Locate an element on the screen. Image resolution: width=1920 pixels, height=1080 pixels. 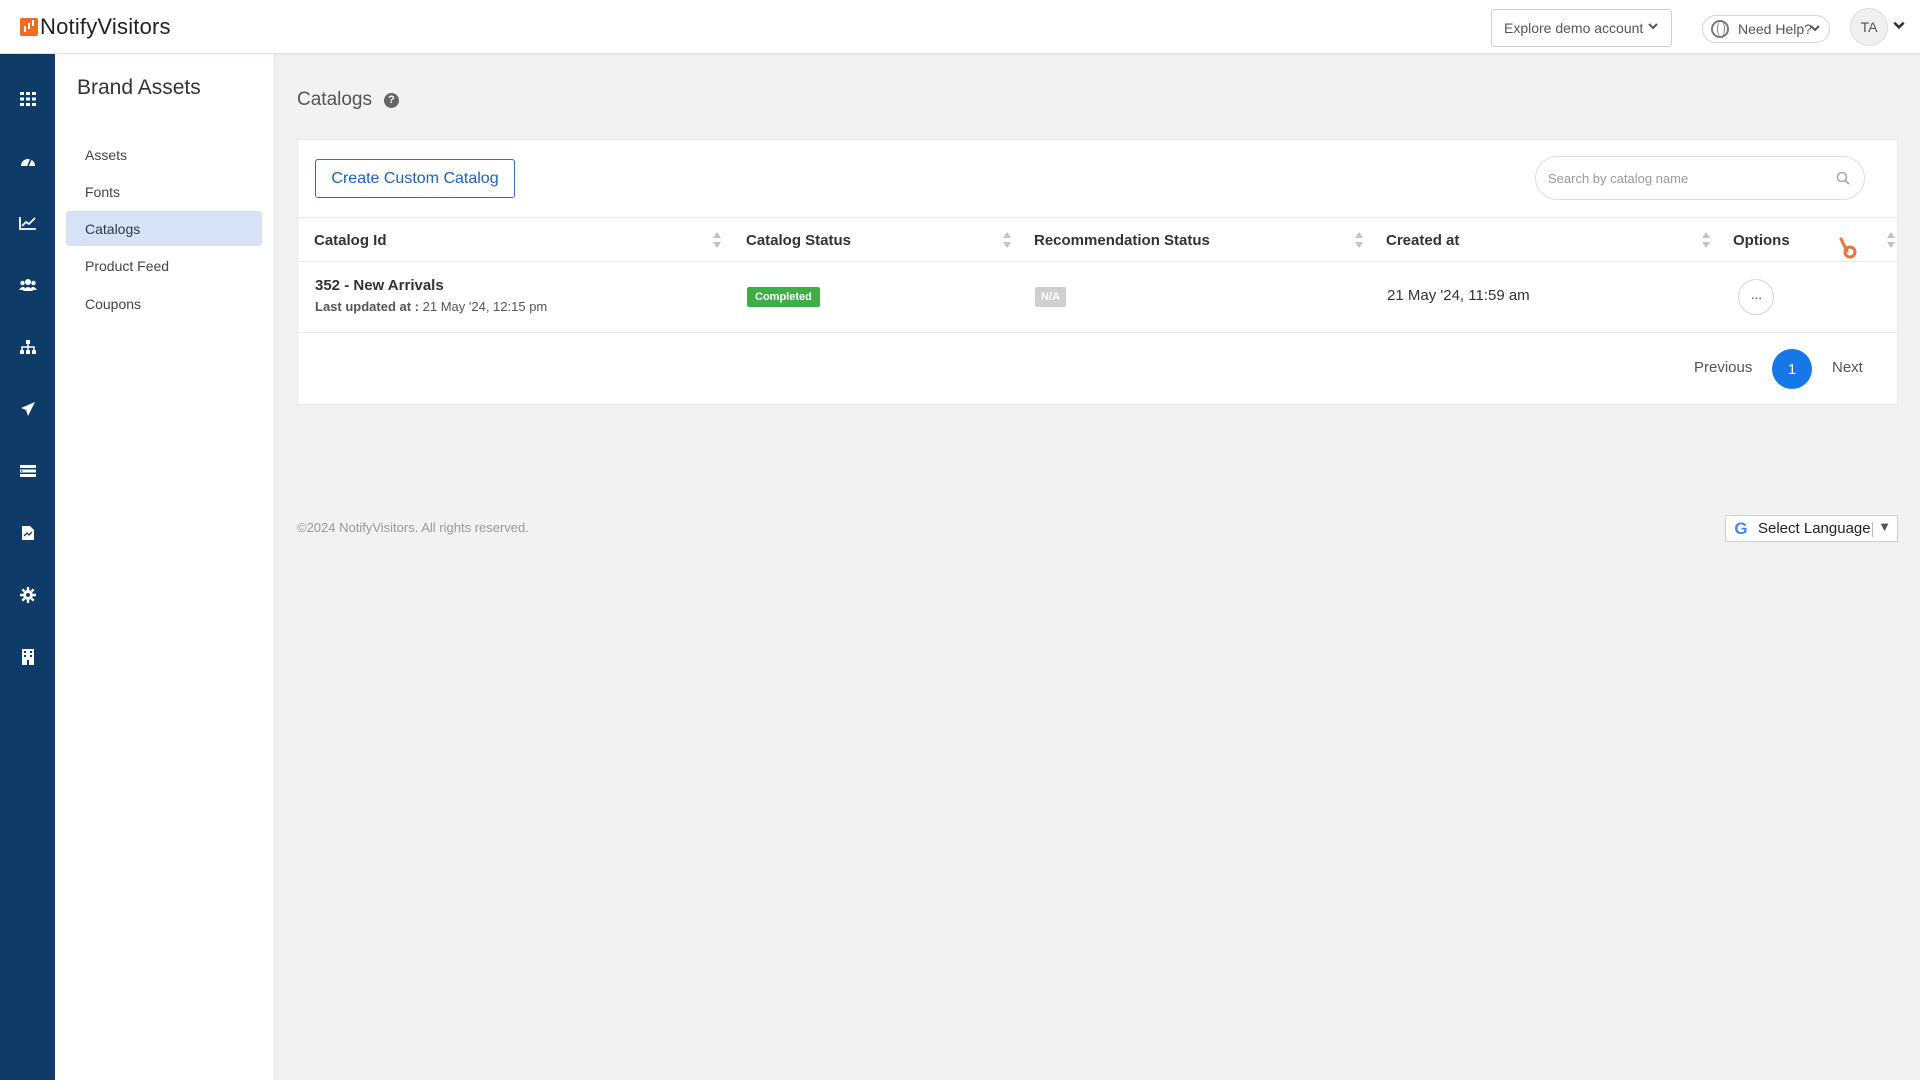
analytics-chart-icon is located at coordinates (28, 223).